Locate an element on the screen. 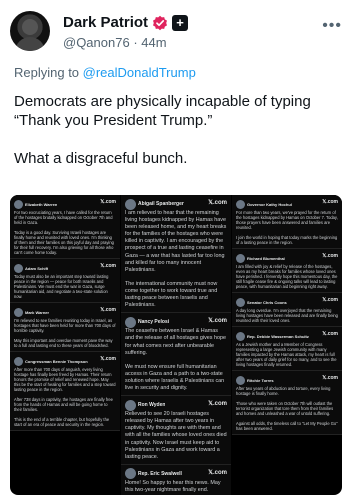 This screenshot has height=500, width=352. embedded-post-author: Elizabeth Warren is located at coordinates (41, 204).